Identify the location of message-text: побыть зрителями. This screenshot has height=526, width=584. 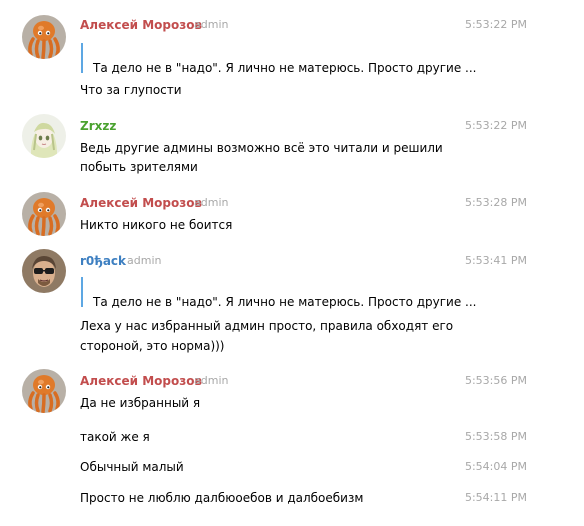
(139, 167).